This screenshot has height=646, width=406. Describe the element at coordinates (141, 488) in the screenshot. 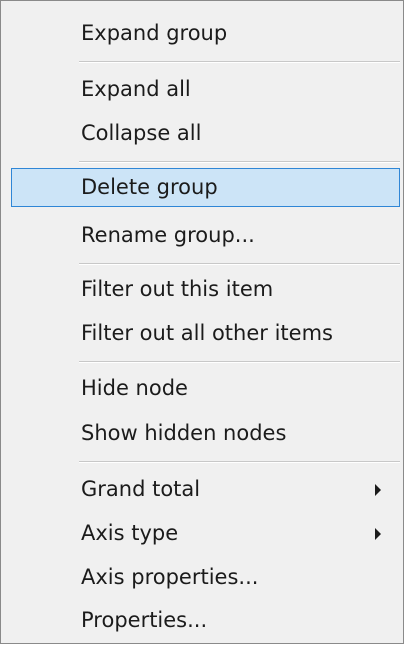

I see `menu-item-label: Grand total` at that location.